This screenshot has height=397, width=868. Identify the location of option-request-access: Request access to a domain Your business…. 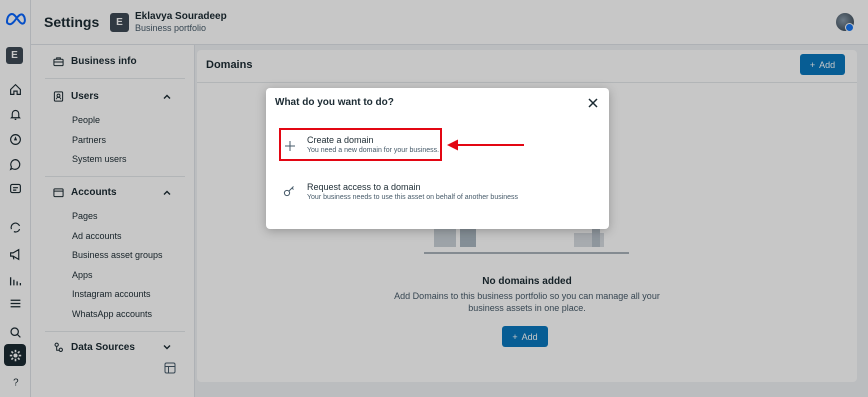
(410, 193).